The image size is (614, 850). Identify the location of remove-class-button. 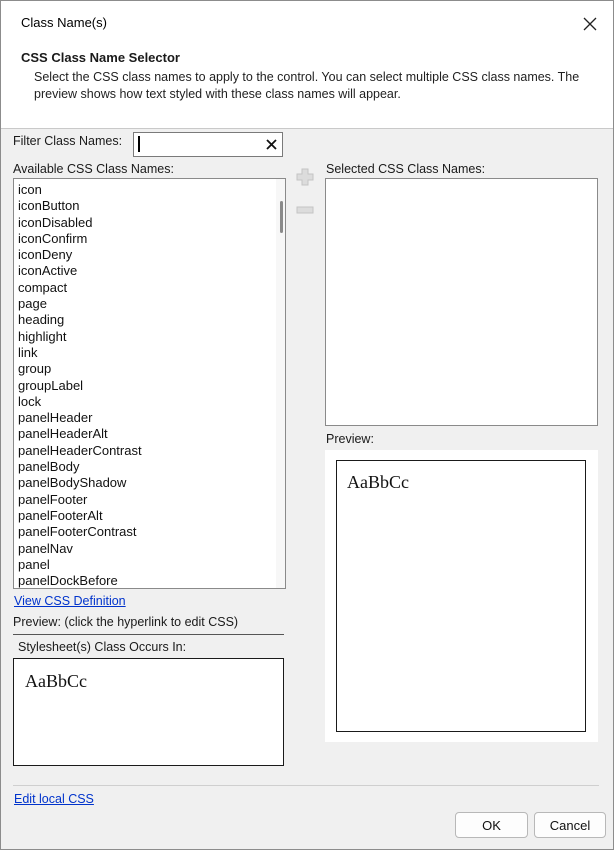
(305, 210).